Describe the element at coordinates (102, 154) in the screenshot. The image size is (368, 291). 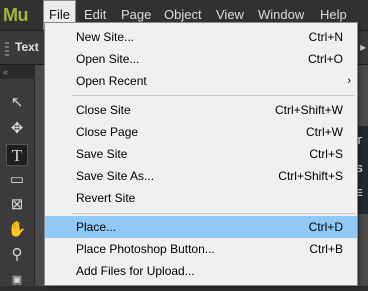
I see `menu-item-label: Save Site` at that location.